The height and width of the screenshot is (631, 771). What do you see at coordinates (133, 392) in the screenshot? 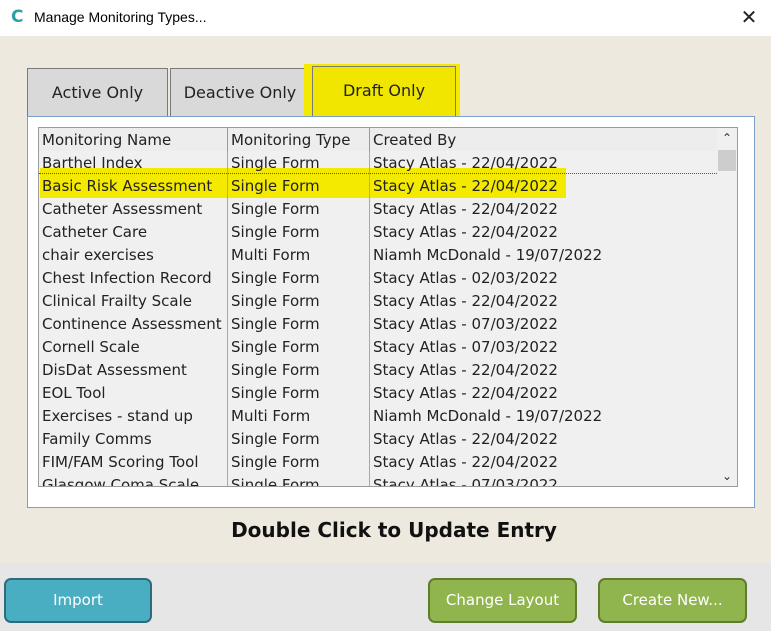
I see `cell-monitoring-name: EOL Tool` at bounding box center [133, 392].